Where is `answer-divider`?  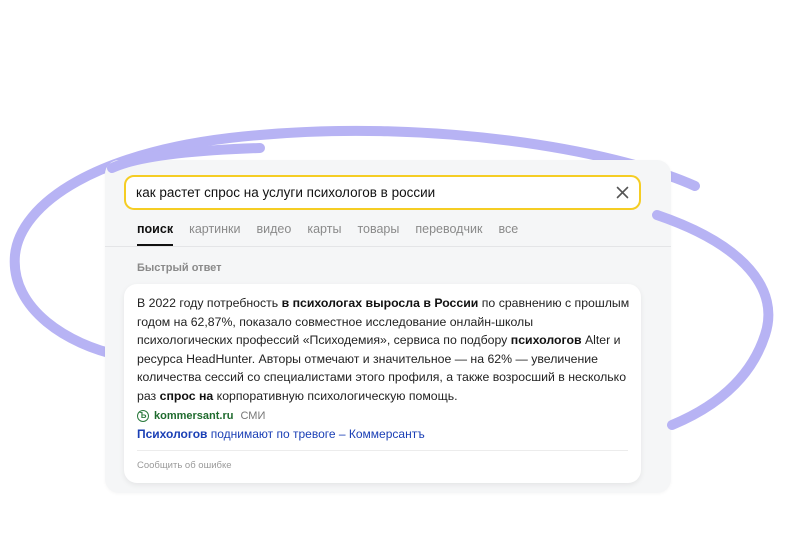 answer-divider is located at coordinates (382, 450).